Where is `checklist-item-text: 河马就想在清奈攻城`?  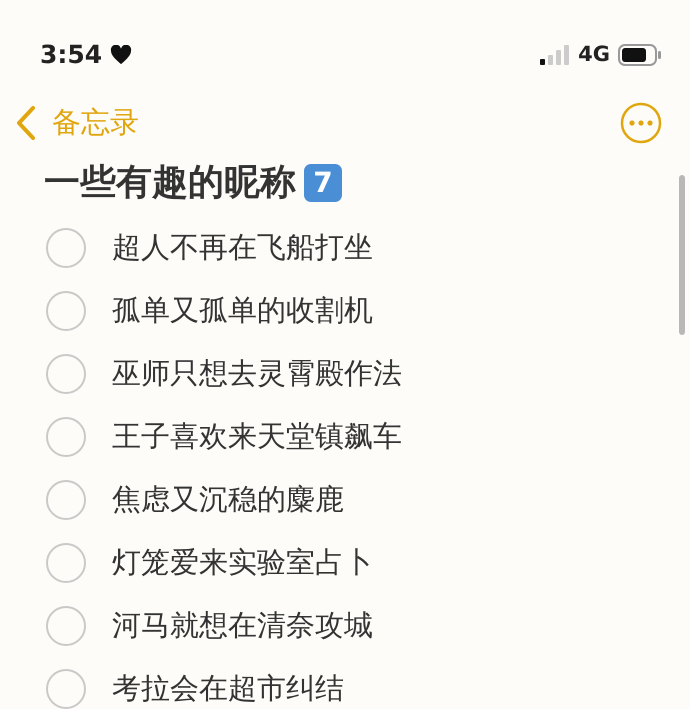
checklist-item-text: 河马就想在清奈攻城 is located at coordinates (242, 625).